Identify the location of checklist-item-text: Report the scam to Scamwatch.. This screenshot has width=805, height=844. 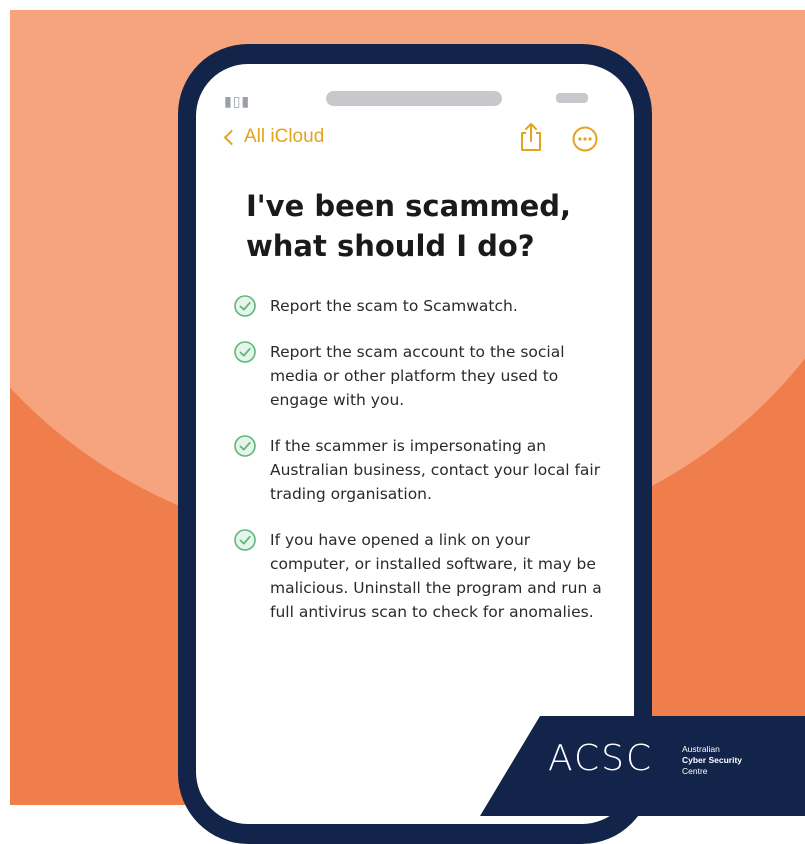
(394, 306).